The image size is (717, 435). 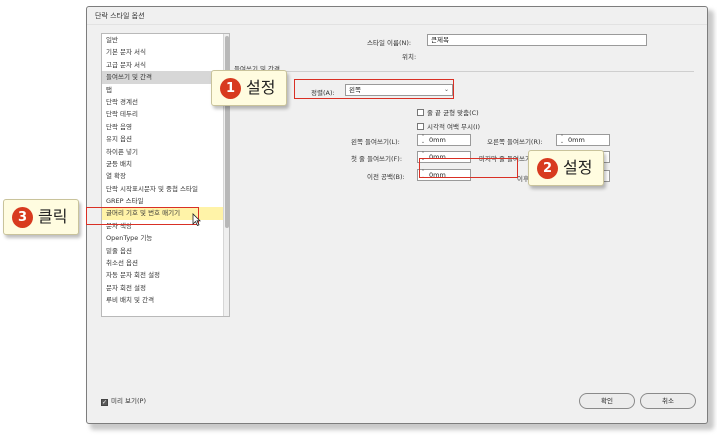 What do you see at coordinates (668, 401) in the screenshot?
I see `cancel-button: 취소` at bounding box center [668, 401].